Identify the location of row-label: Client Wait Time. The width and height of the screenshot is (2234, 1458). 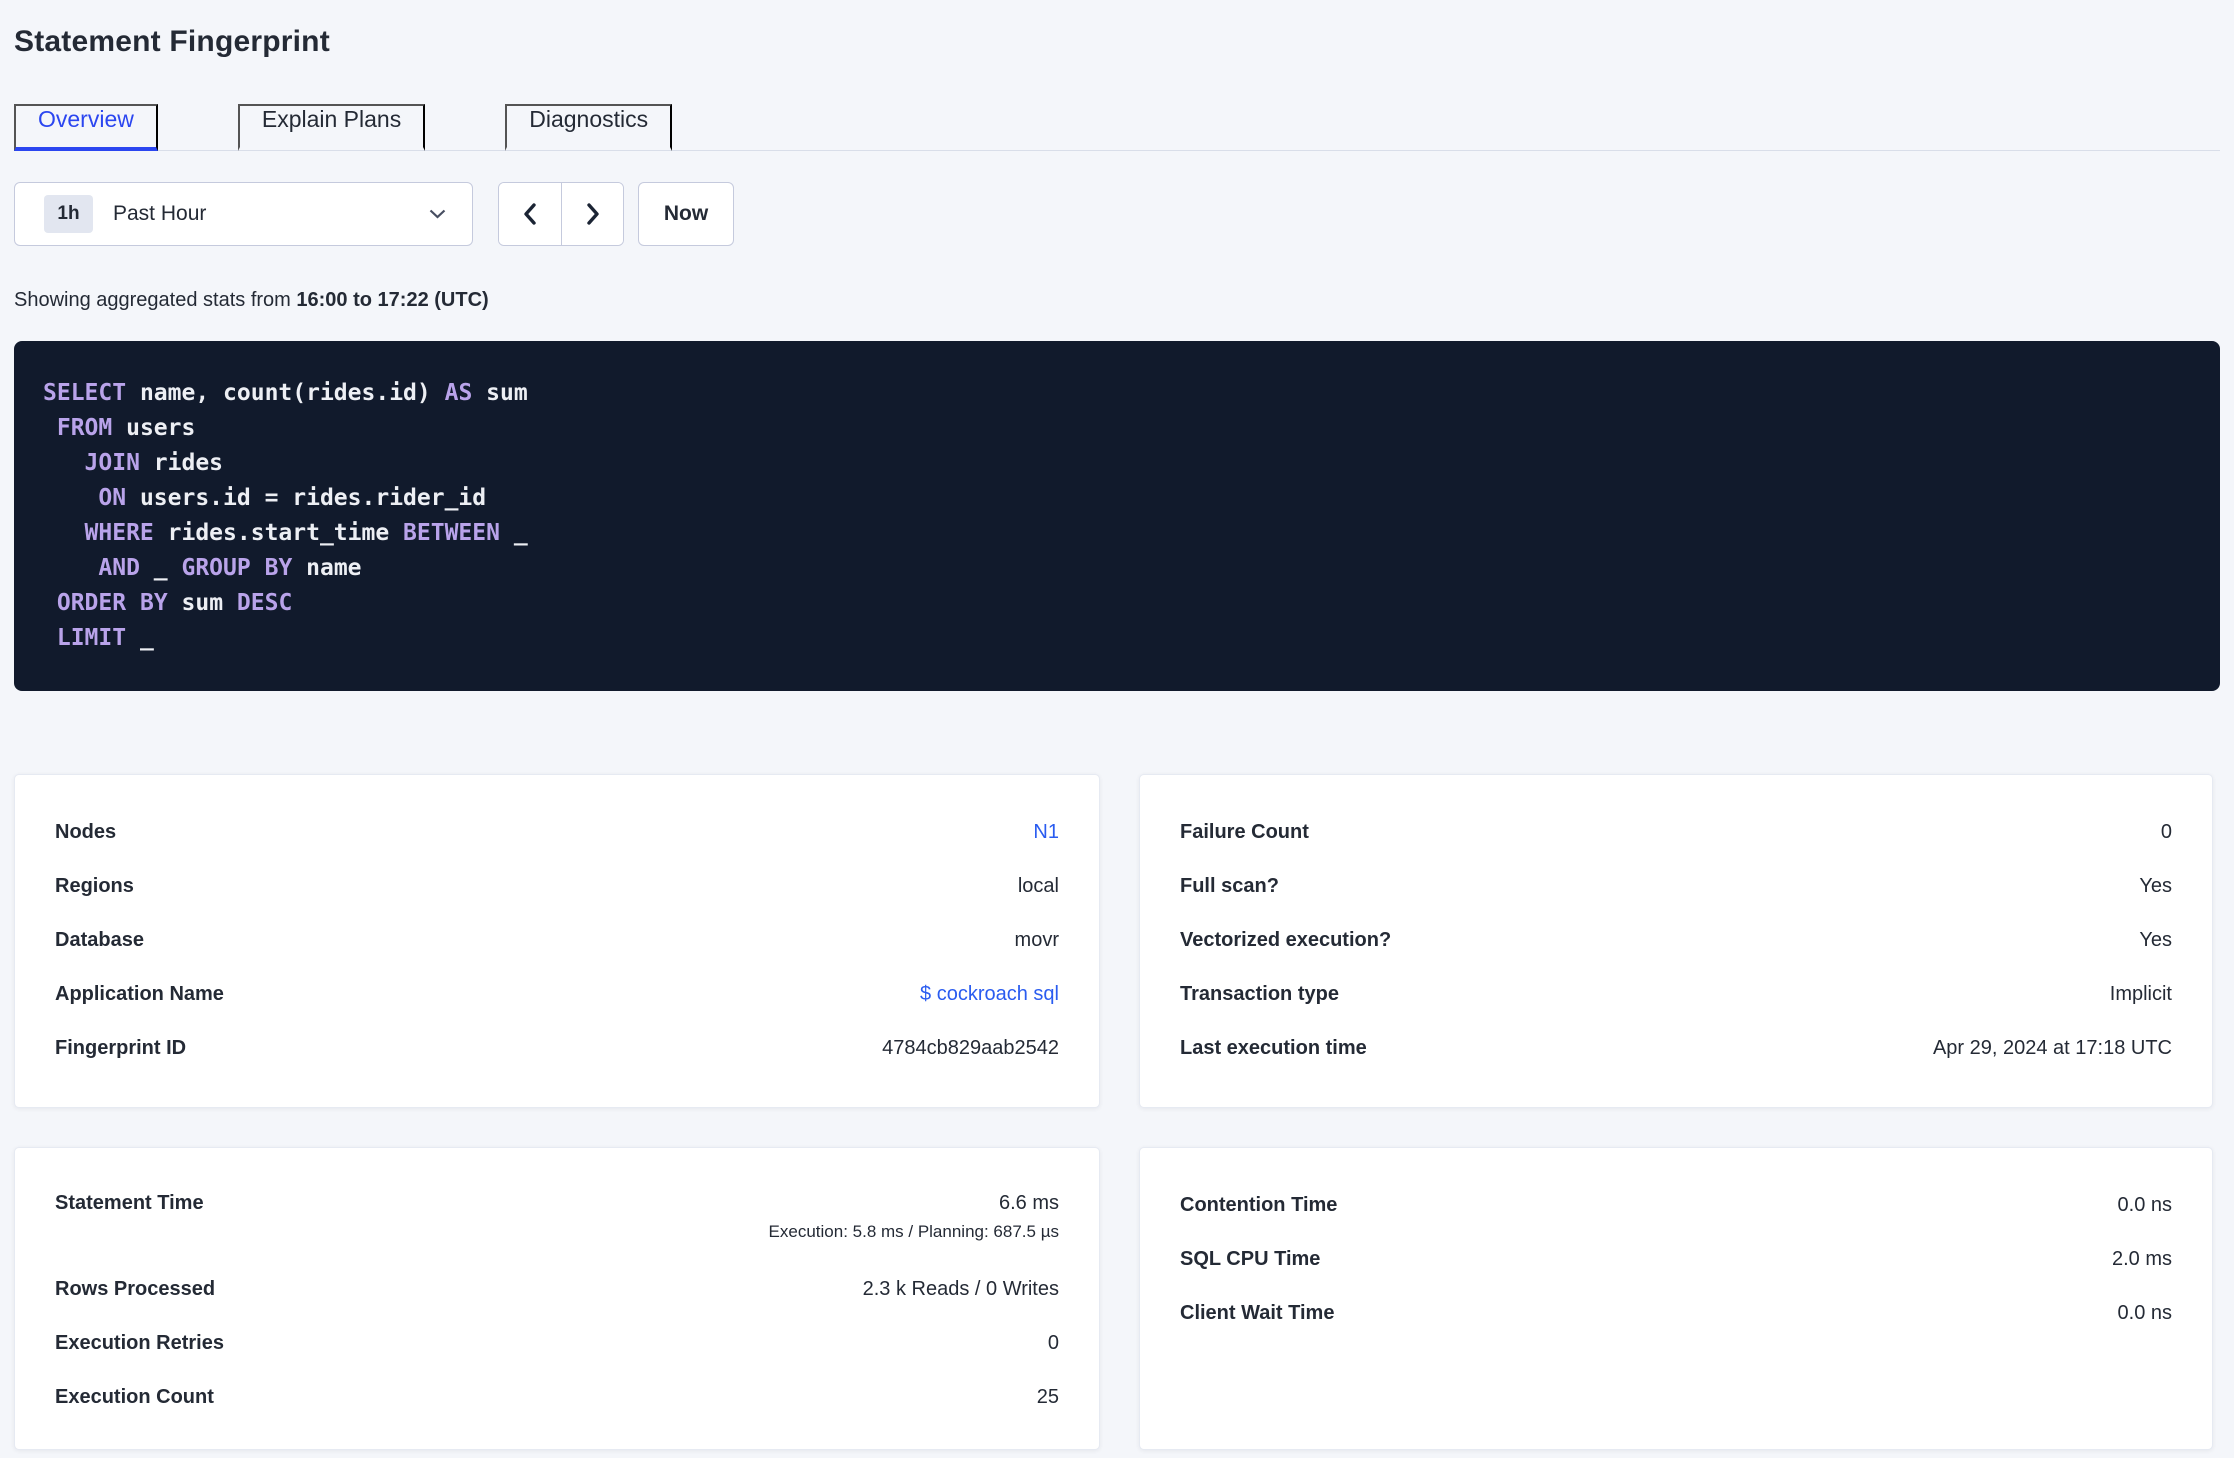
(1257, 1312).